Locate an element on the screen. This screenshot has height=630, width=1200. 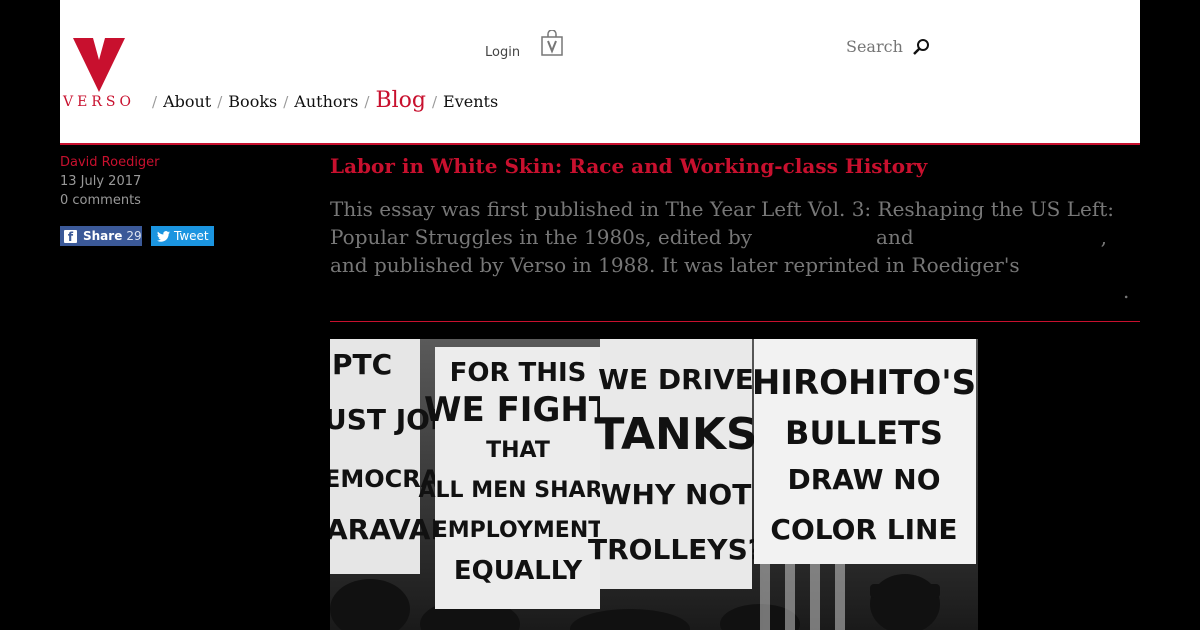
verso-logo: VERSO is located at coordinates (101, 74).